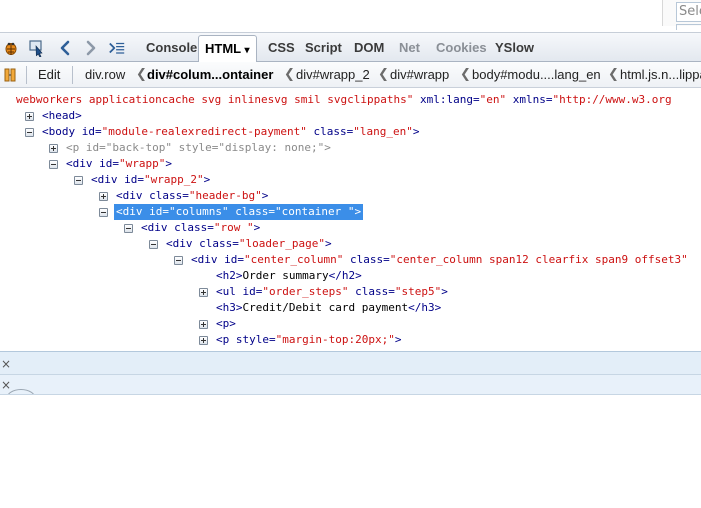 This screenshot has width=701, height=508. I want to click on tree-node-markup: <h3>Credit/Debit card payment</h3>, so click(328, 308).